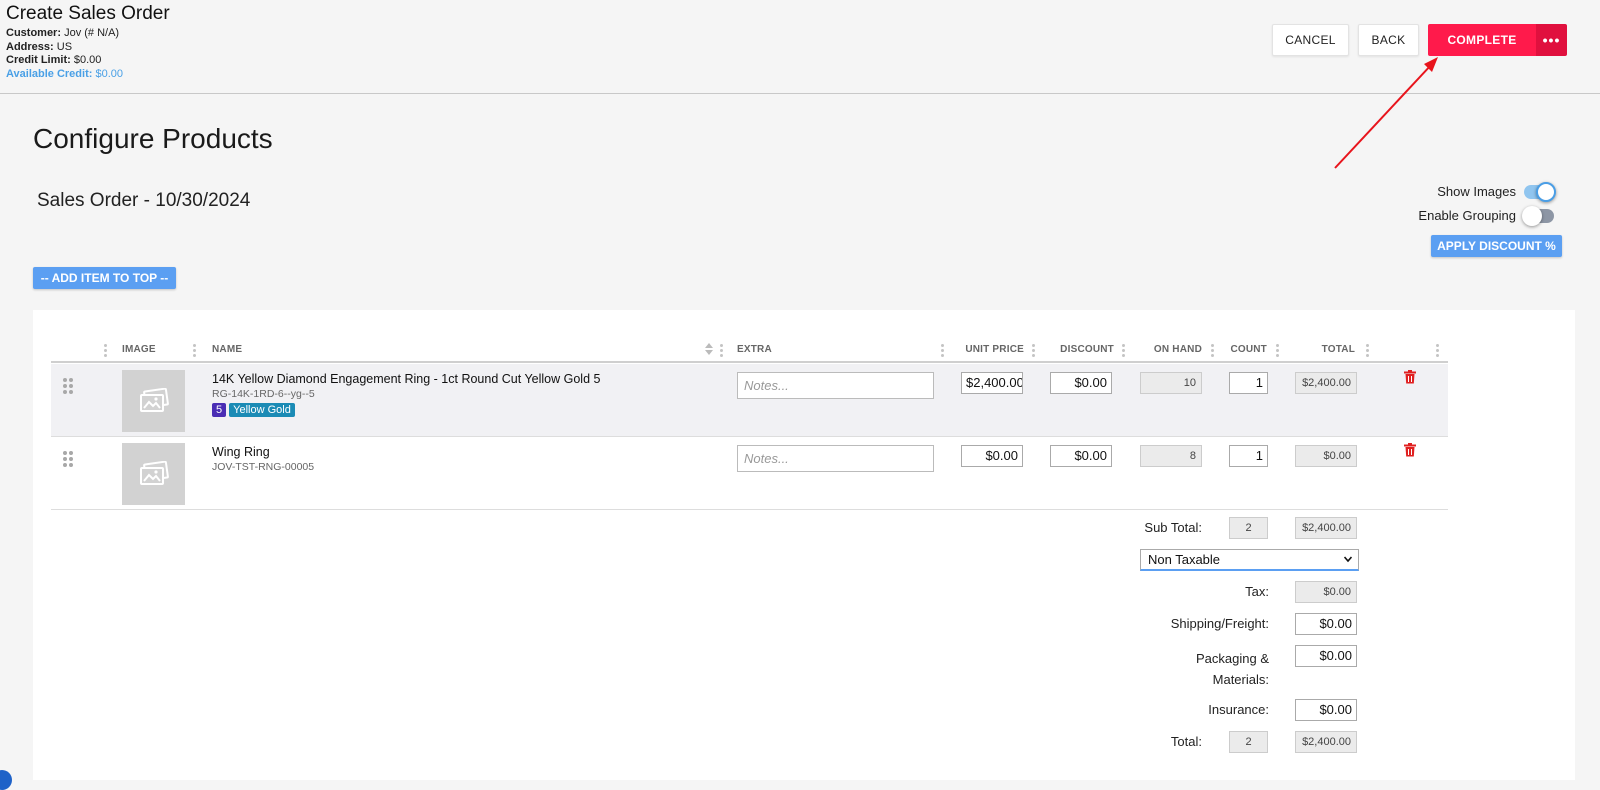  I want to click on tax-select-value: Non Taxable, so click(1184, 559).